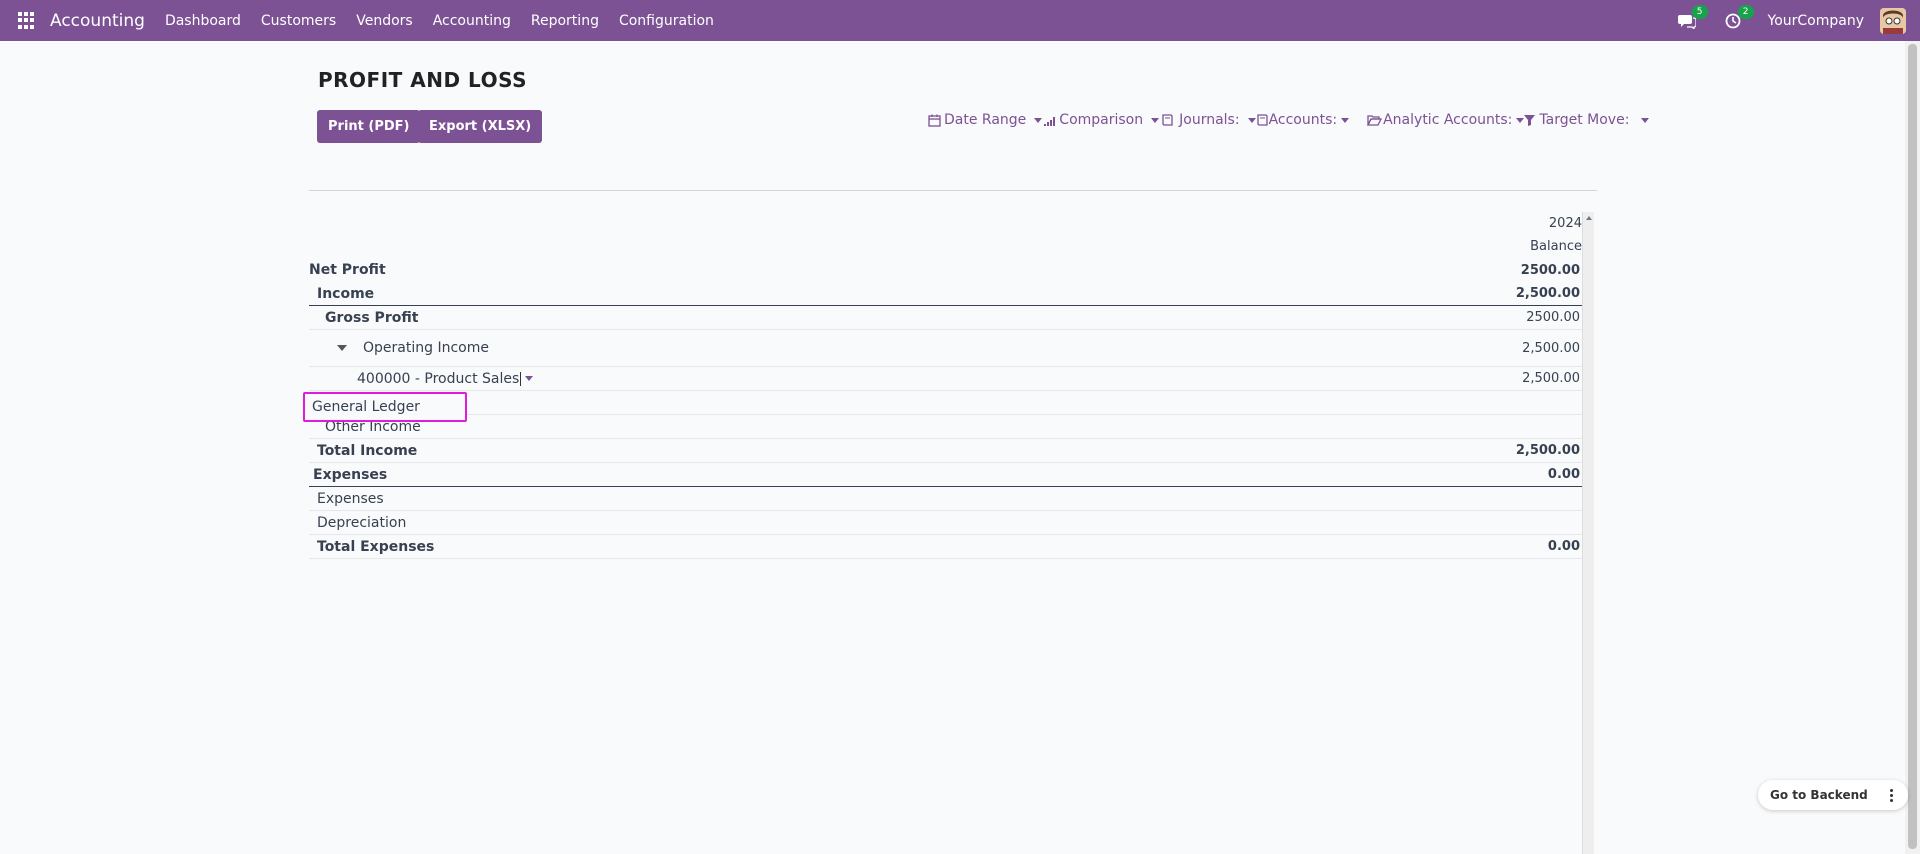  Describe the element at coordinates (480, 126) in the screenshot. I see `export-xlsx-button: Export (XLSX)` at that location.